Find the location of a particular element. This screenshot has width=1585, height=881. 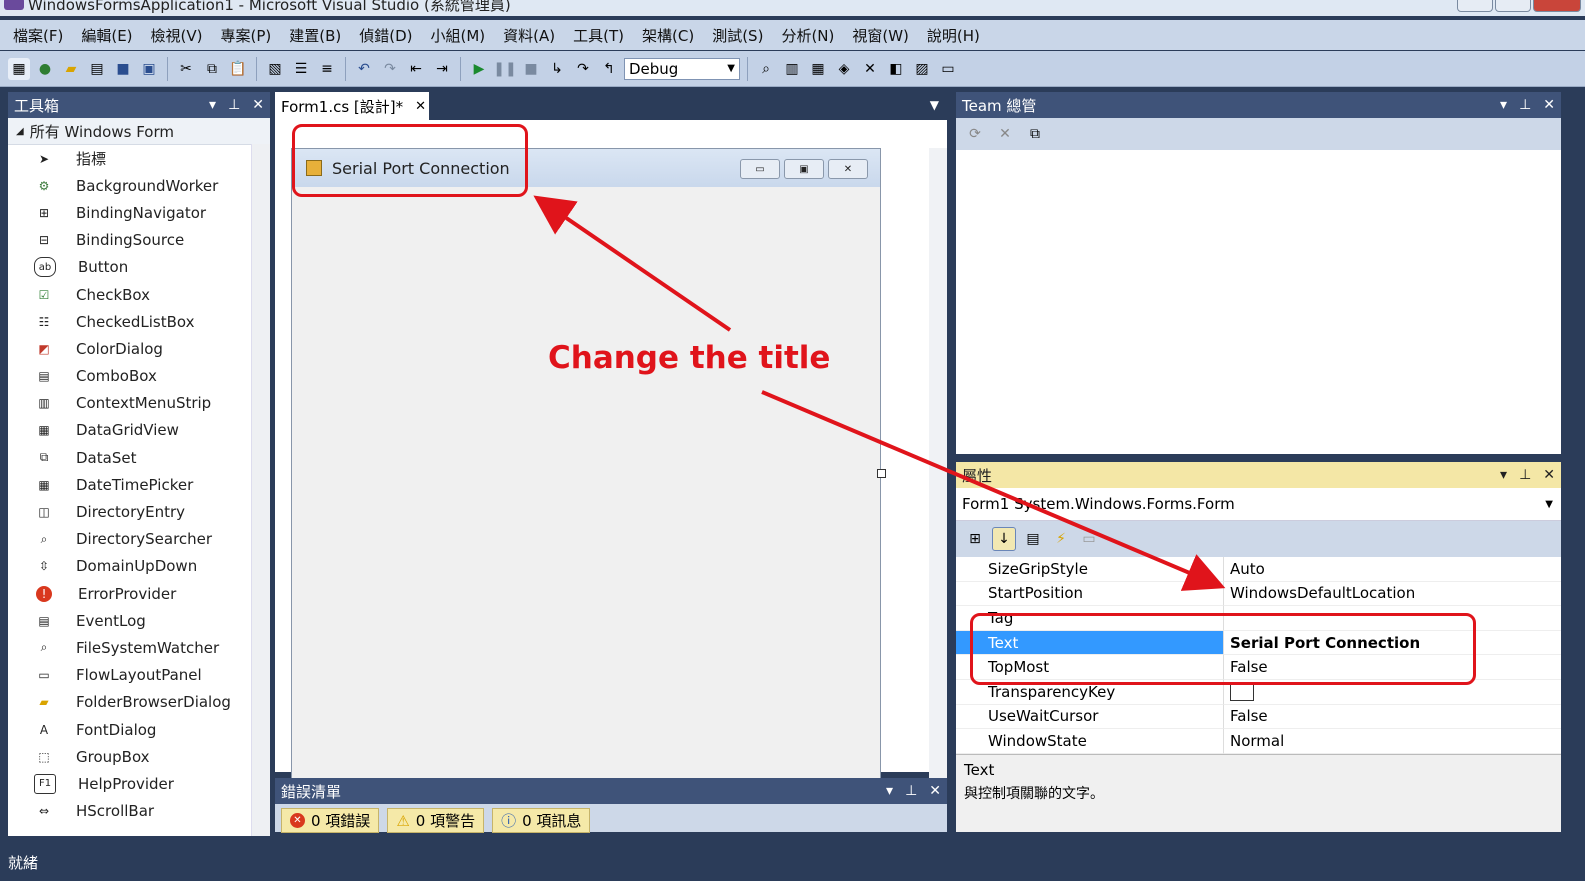

toolbox-item-eventlog: ▤ EventLog is located at coordinates (139, 620).